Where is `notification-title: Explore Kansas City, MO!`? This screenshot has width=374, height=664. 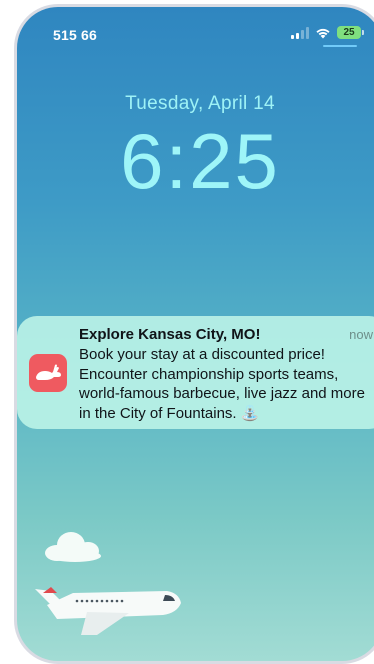 notification-title: Explore Kansas City, MO! is located at coordinates (170, 334).